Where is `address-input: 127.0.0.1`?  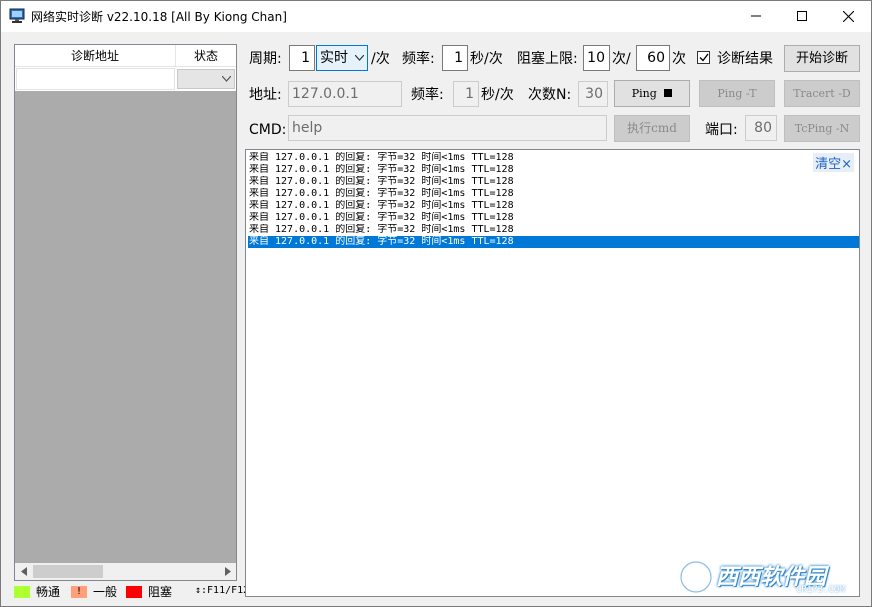 address-input: 127.0.0.1 is located at coordinates (345, 94).